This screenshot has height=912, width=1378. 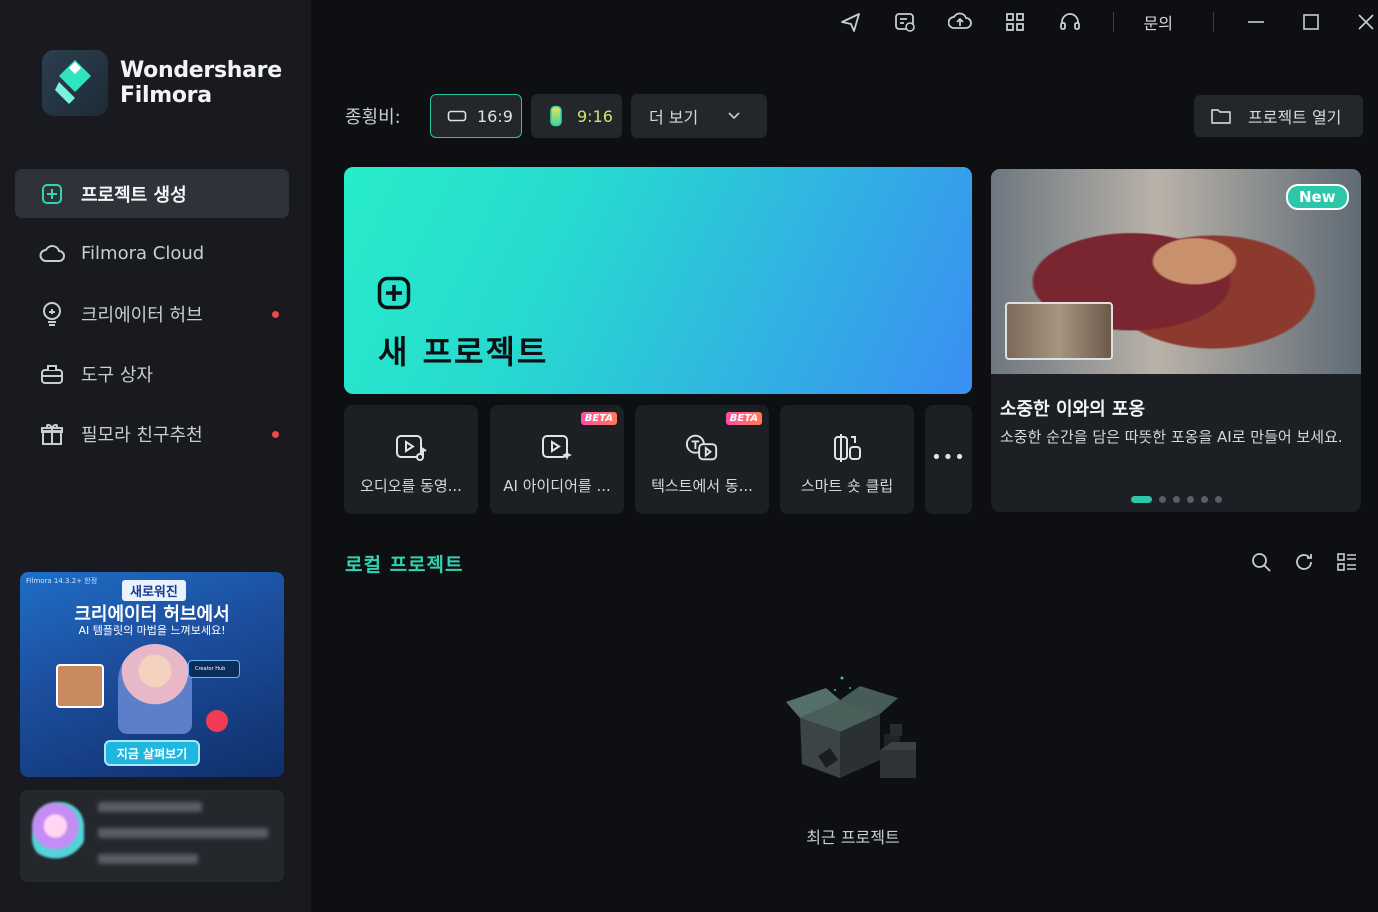 I want to click on avatar, so click(x=58, y=832).